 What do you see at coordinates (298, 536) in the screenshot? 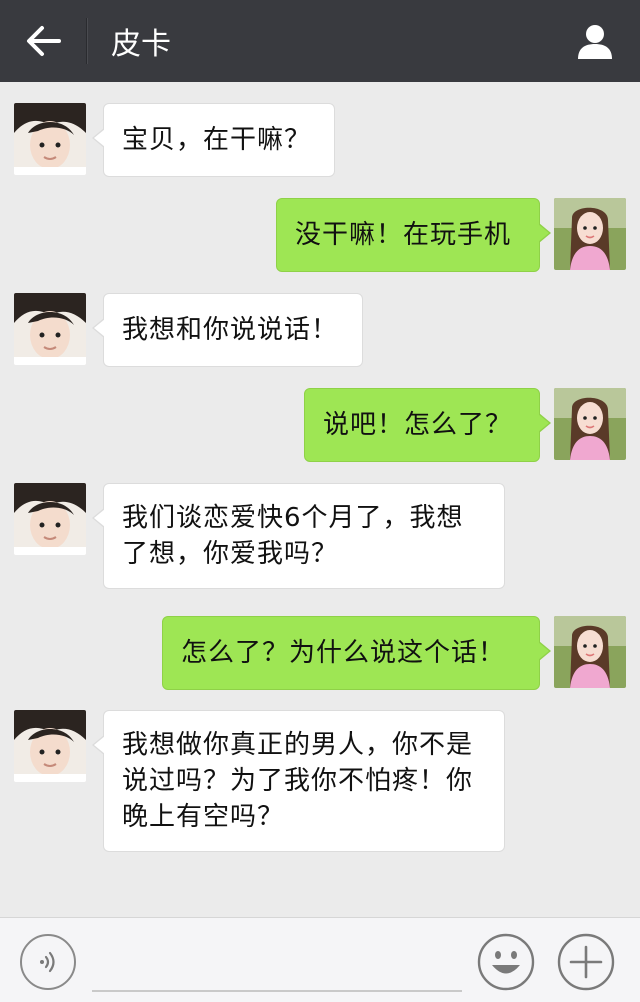
I see `message-bubble-received: 我们谈恋爱快6个月了，我想了想，你爱我吗？` at bounding box center [298, 536].